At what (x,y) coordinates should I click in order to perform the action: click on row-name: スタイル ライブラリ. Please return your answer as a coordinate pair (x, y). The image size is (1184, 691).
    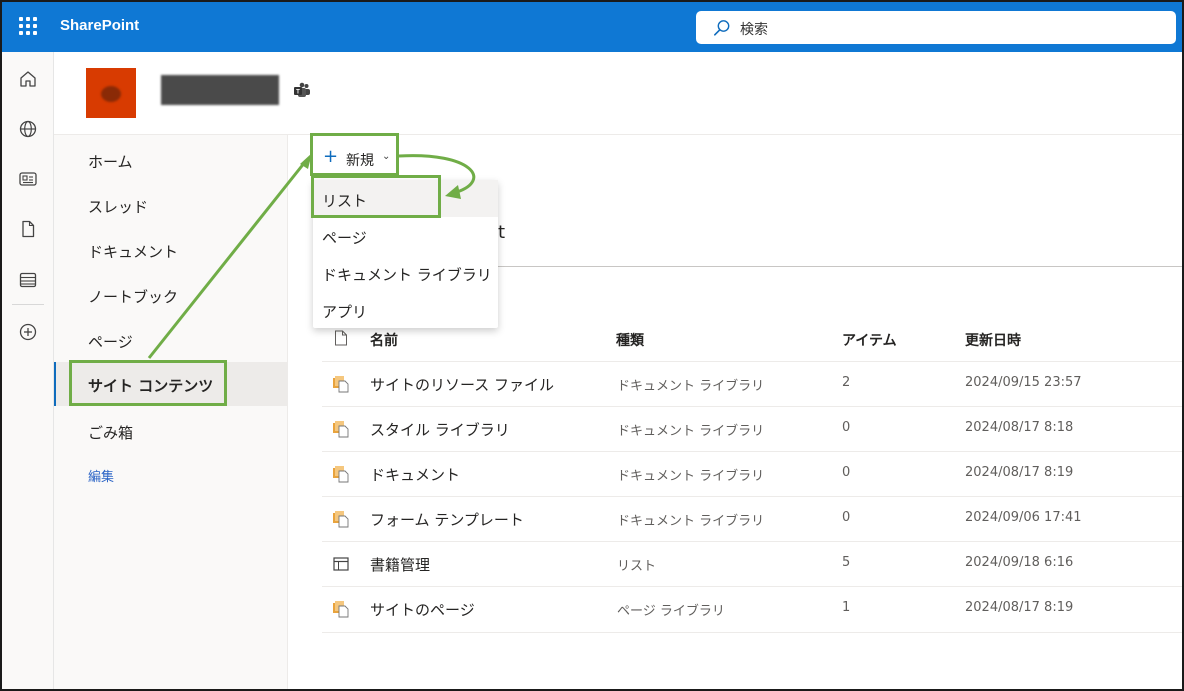
    Looking at the image, I should click on (440, 429).